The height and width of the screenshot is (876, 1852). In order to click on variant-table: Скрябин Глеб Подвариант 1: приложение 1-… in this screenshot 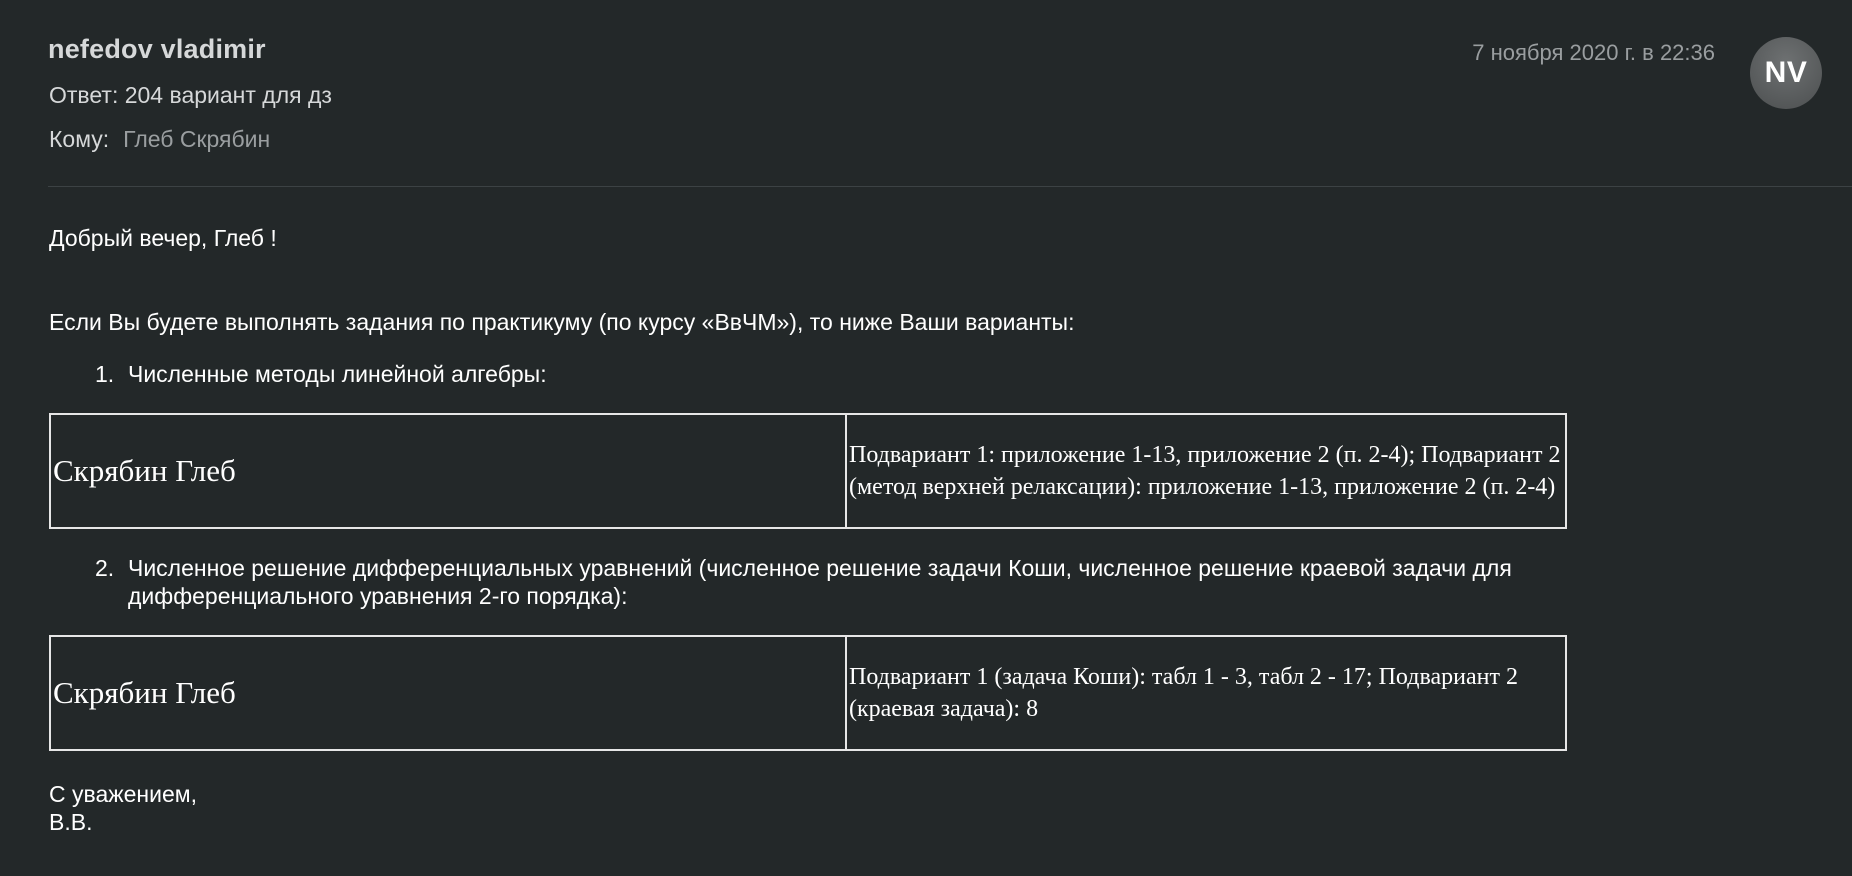, I will do `click(808, 471)`.